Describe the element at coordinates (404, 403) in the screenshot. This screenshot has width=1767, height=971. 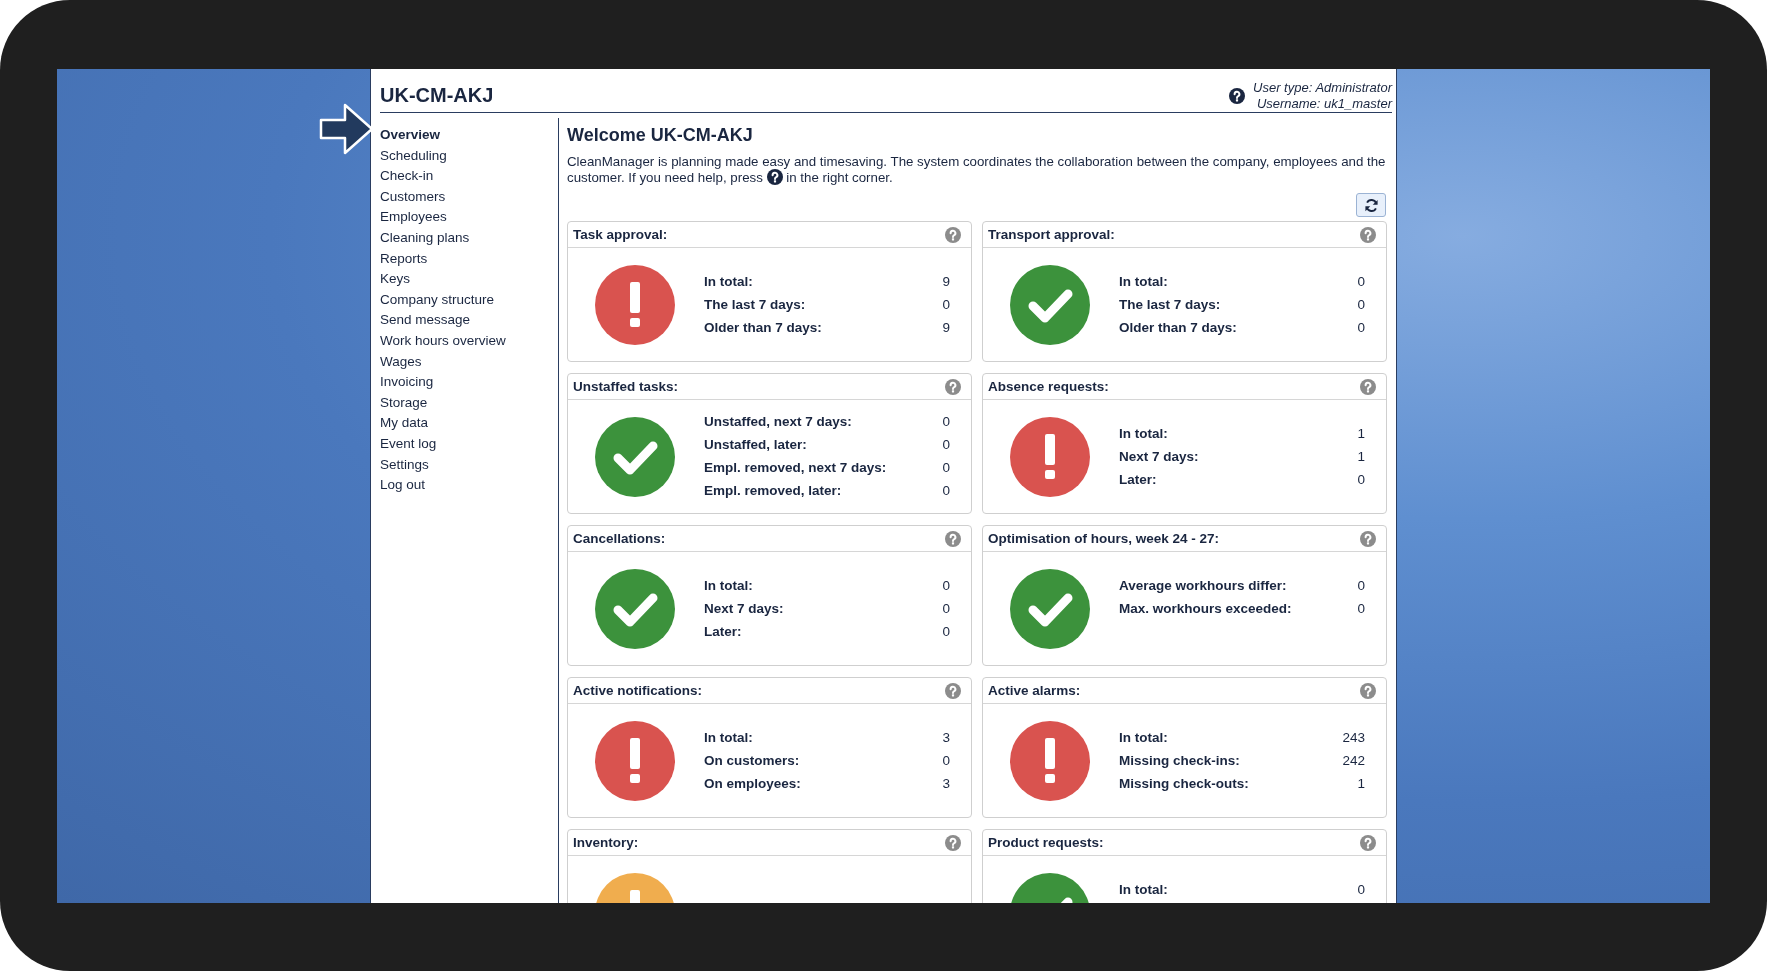
I see `sidebar-item: Storage` at that location.